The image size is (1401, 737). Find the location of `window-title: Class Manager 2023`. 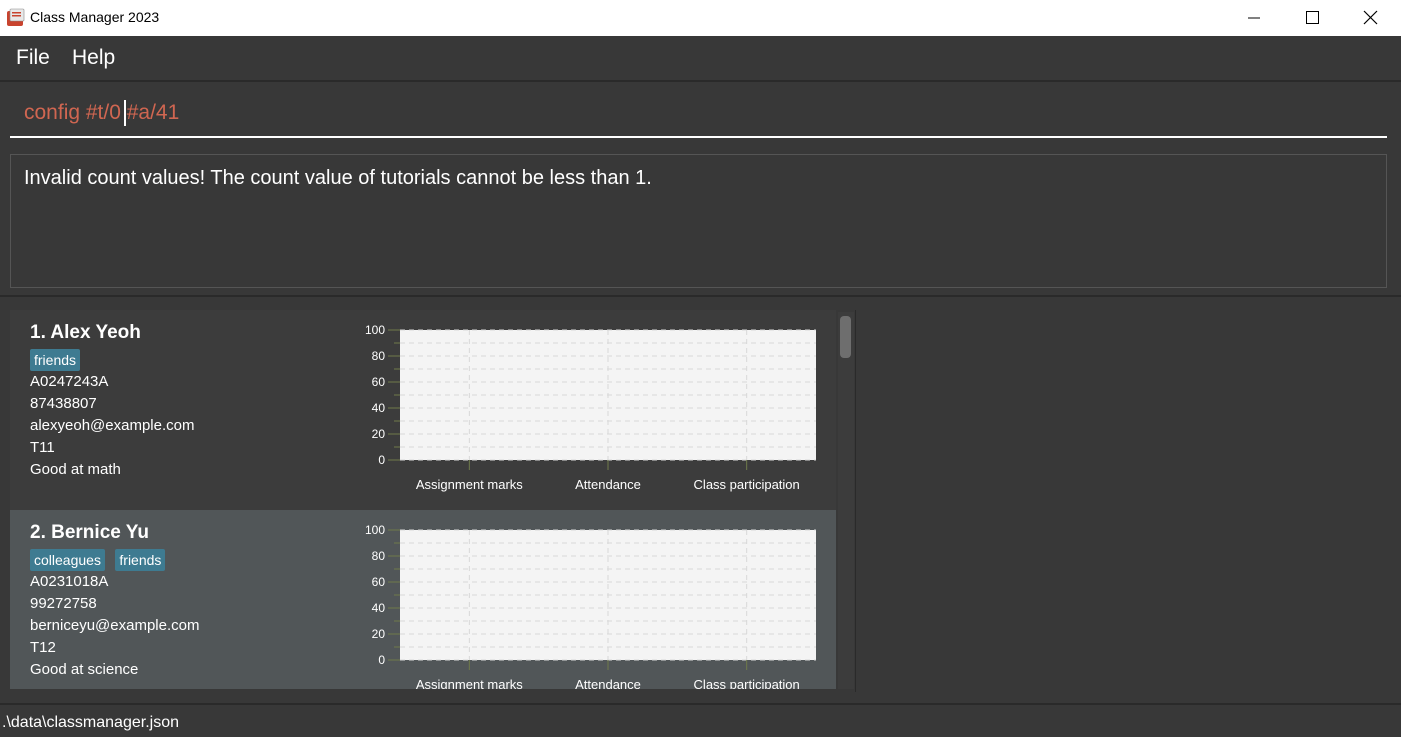

window-title: Class Manager 2023 is located at coordinates (95, 17).